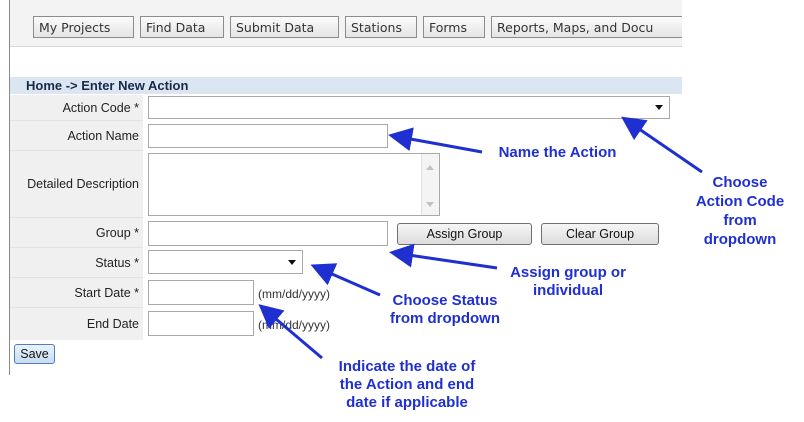 The height and width of the screenshot is (422, 804). Describe the element at coordinates (107, 85) in the screenshot. I see `breadcrumb: Home -> Enter New Action` at that location.